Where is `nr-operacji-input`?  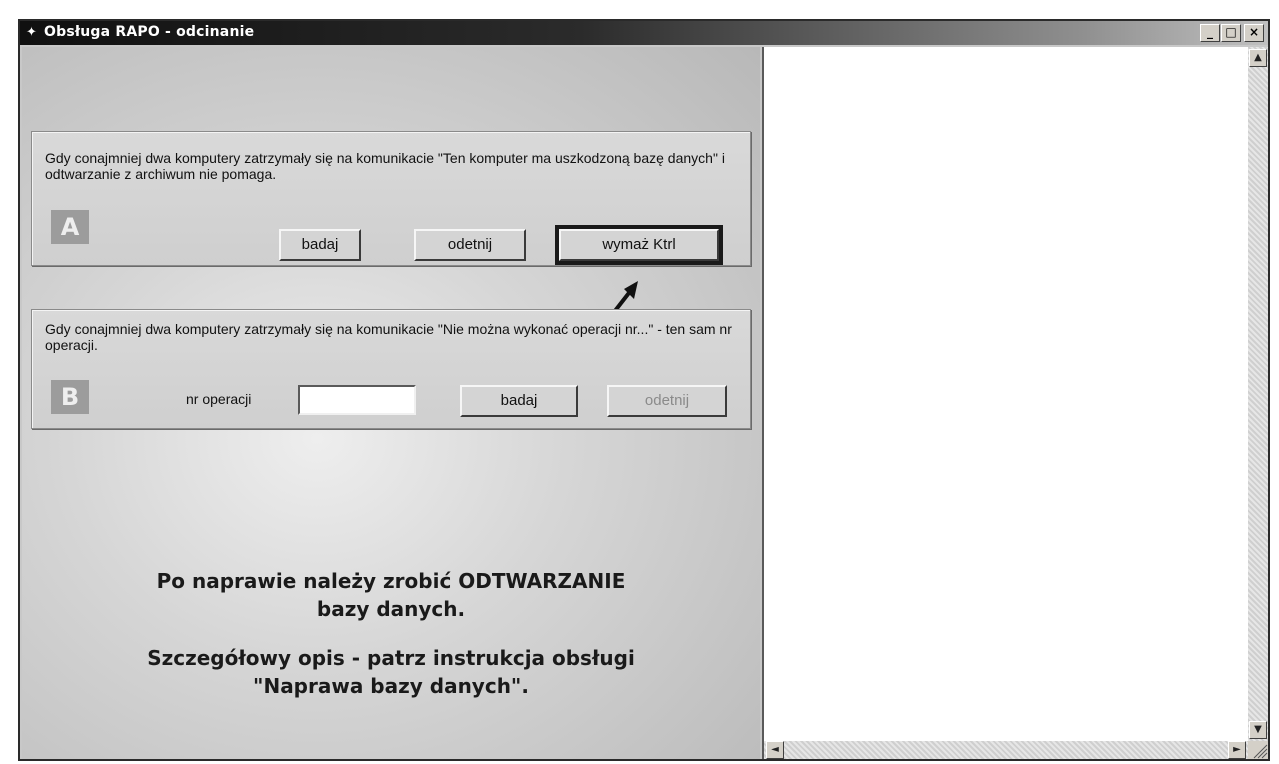 nr-operacji-input is located at coordinates (357, 400).